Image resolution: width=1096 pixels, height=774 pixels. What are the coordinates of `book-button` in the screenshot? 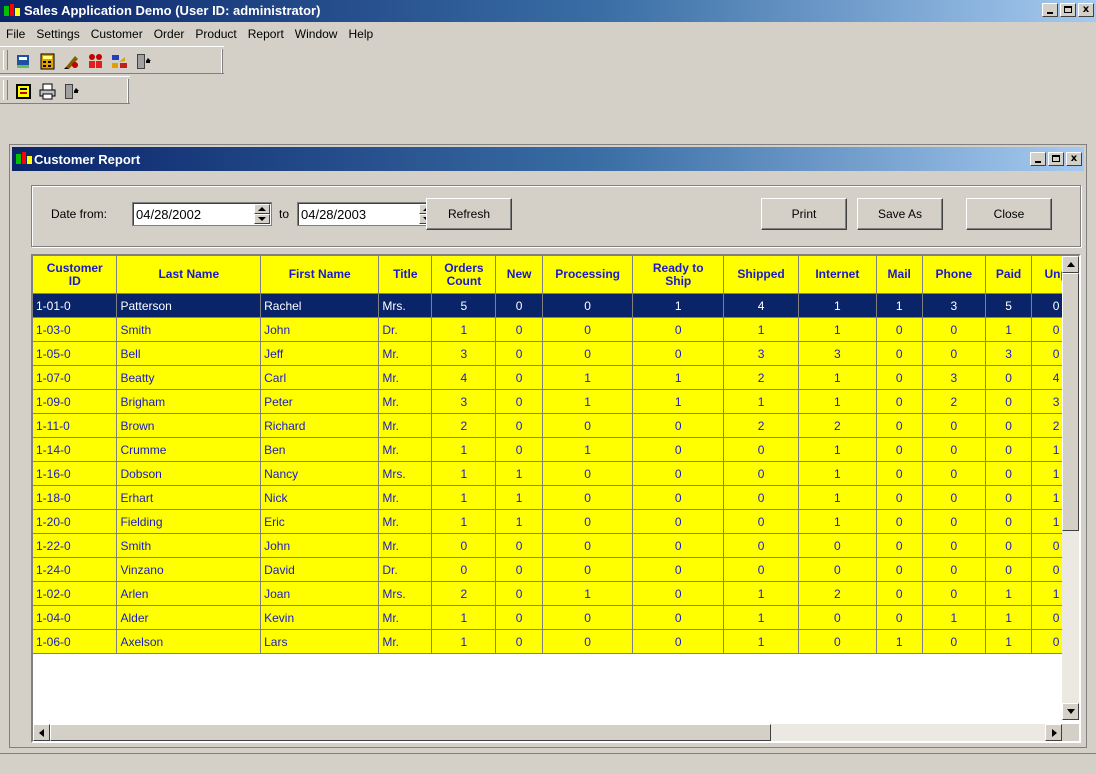 It's located at (23, 61).